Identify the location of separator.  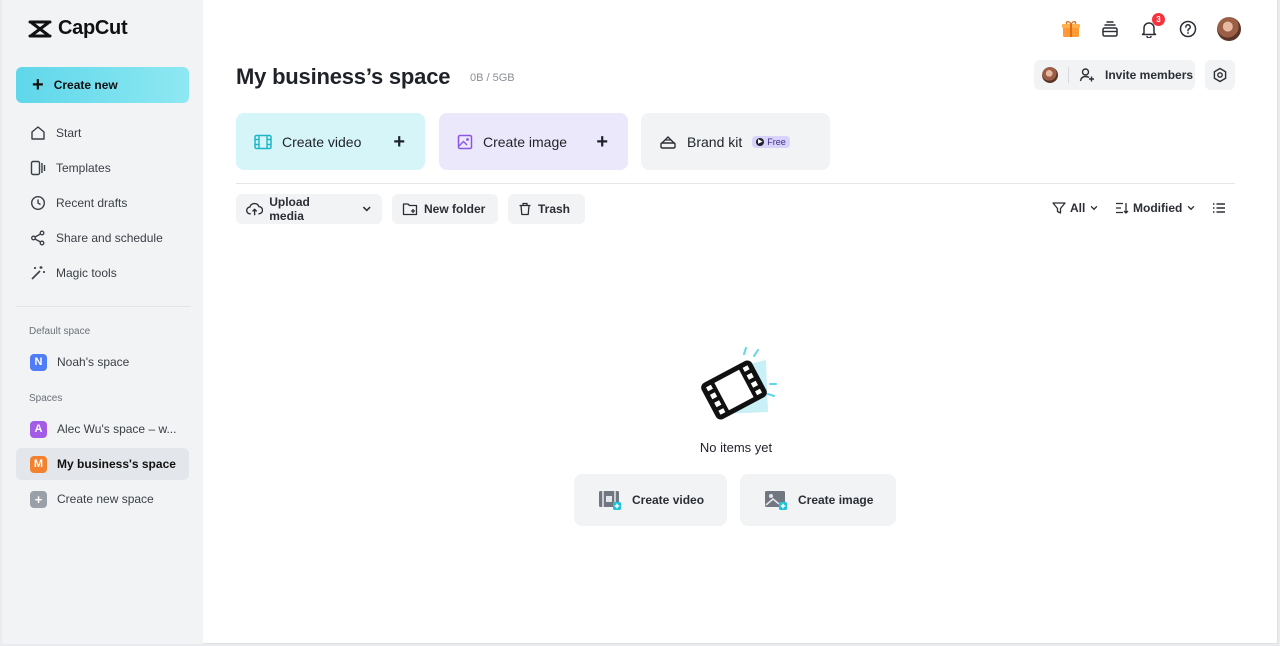
(1068, 75).